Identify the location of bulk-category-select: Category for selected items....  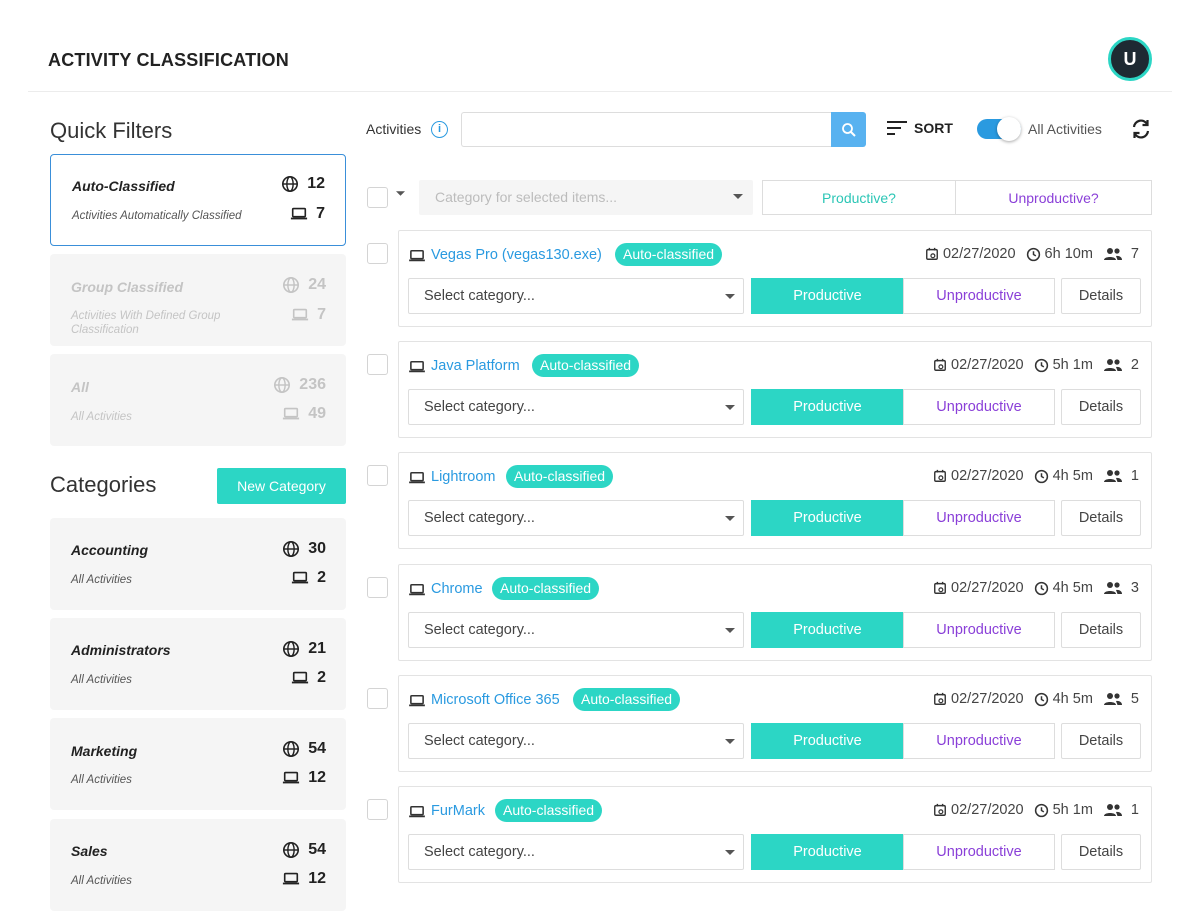
(586, 197).